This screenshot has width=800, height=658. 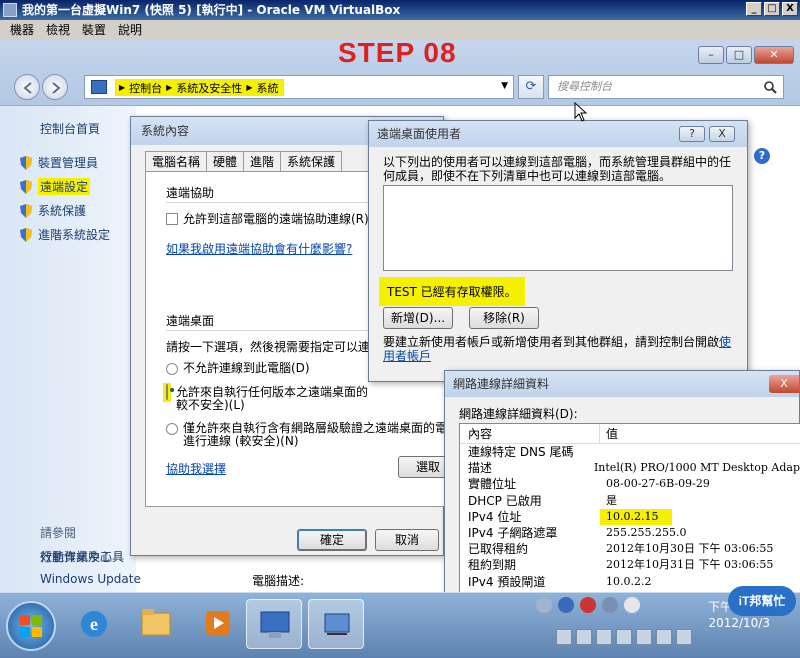 What do you see at coordinates (27, 87) in the screenshot?
I see `back-button` at bounding box center [27, 87].